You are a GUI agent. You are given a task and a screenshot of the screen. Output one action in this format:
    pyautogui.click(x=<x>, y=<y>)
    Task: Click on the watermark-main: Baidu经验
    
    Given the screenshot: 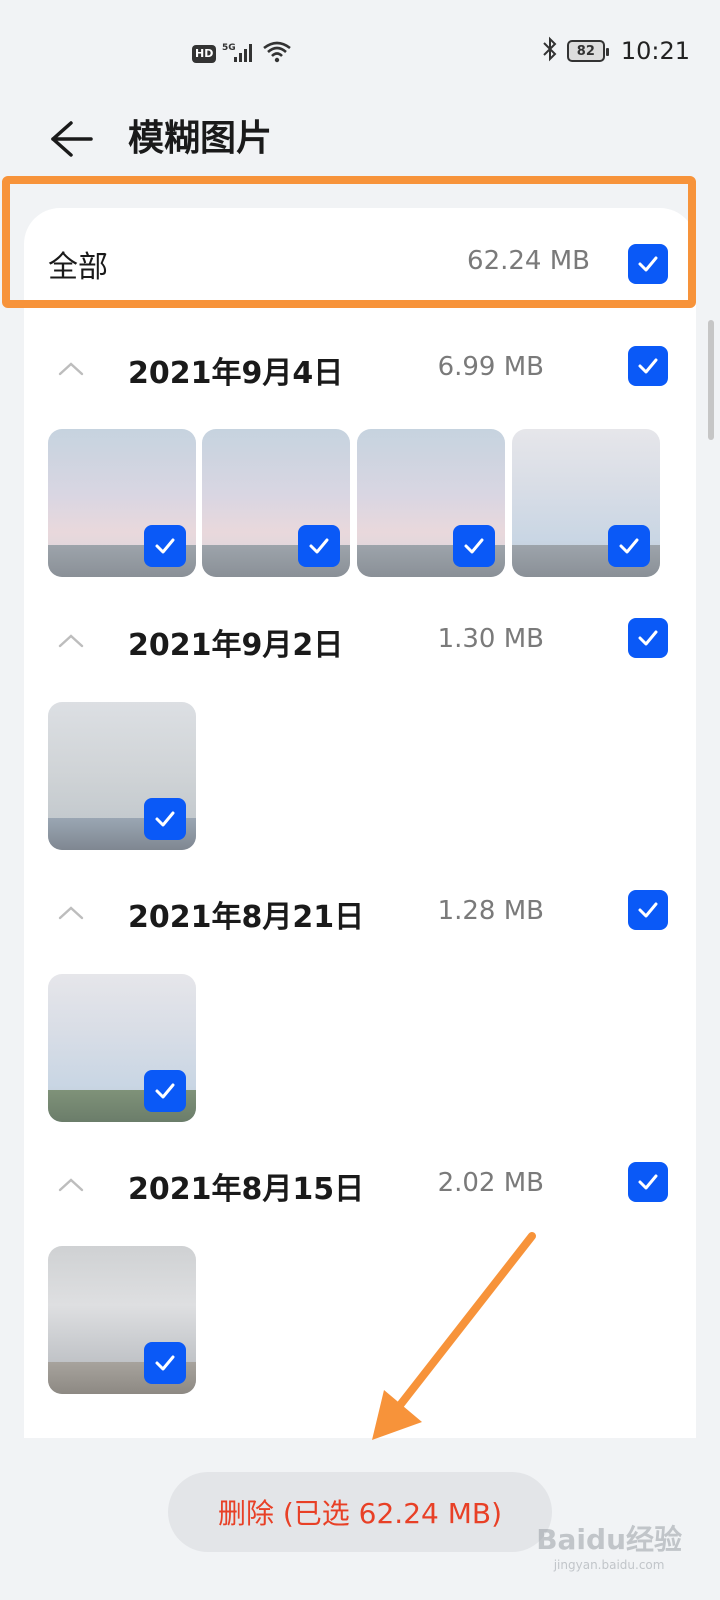 What is the action you would take?
    pyautogui.click(x=609, y=1539)
    